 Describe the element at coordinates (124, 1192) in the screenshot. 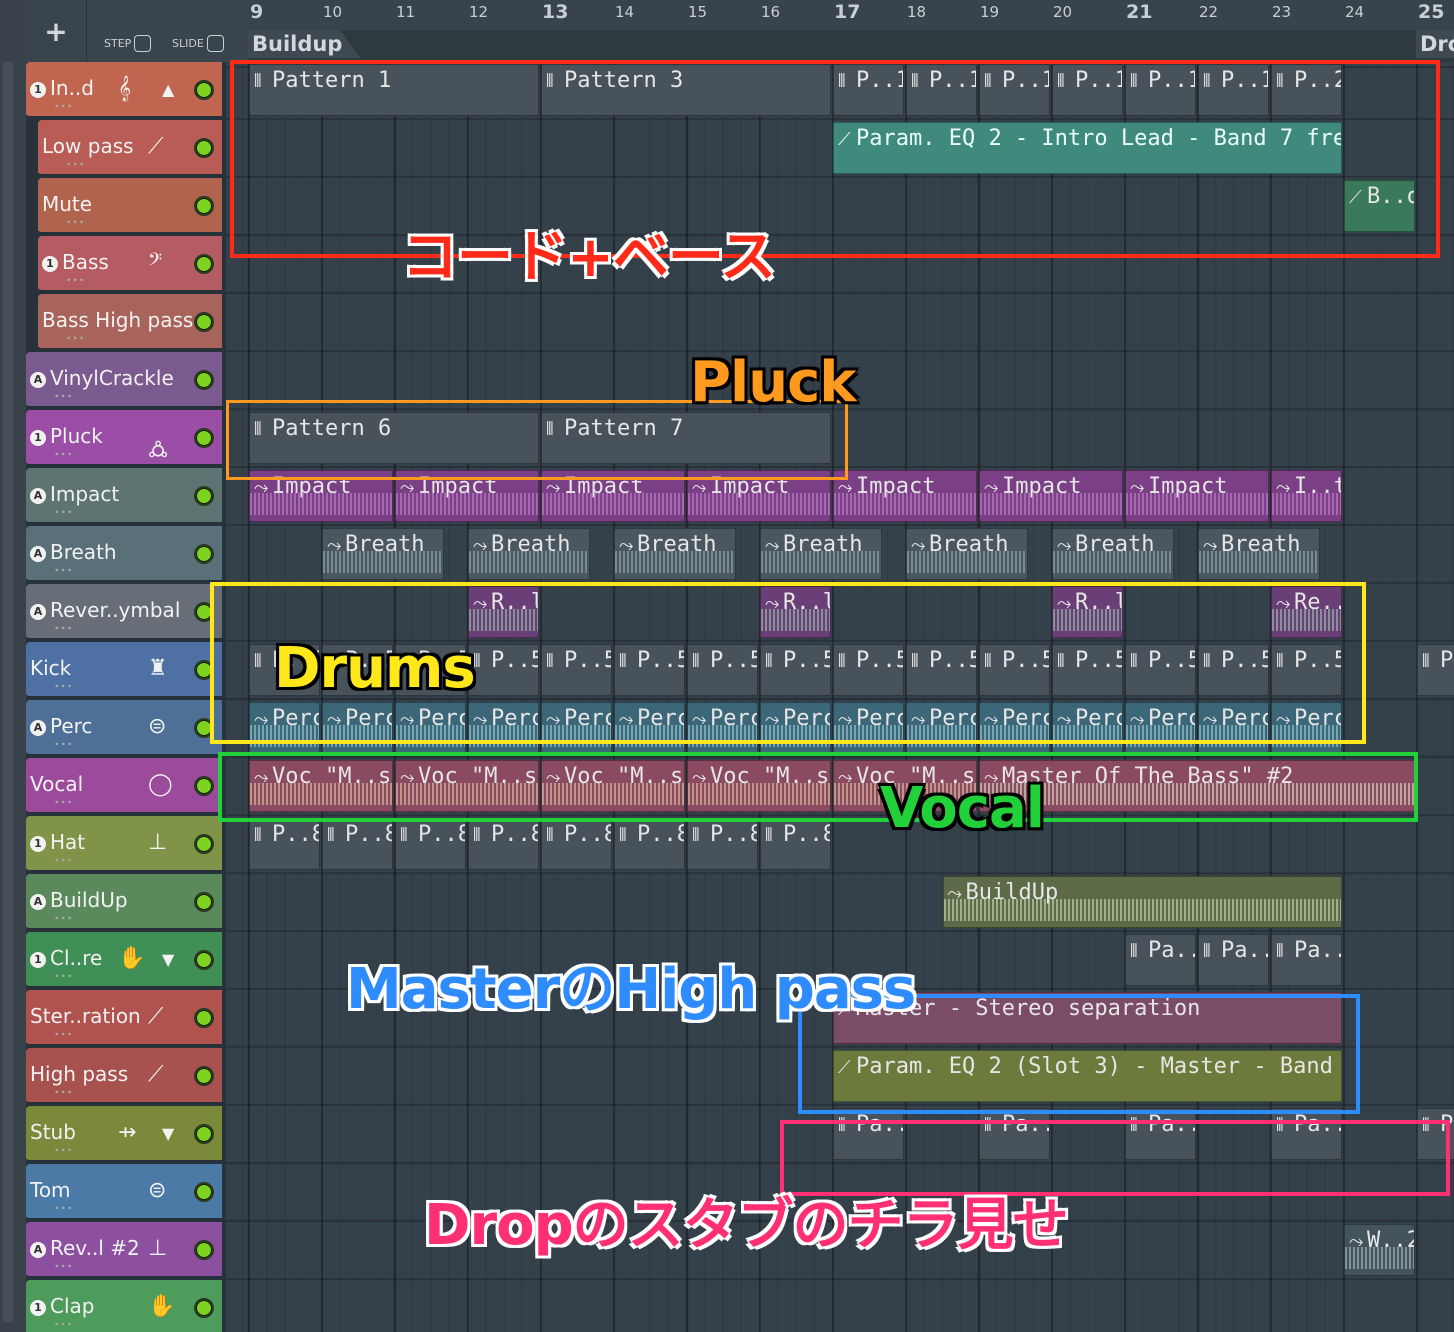

I see `track-header-19: Tom ⊜ ∙∙∙` at that location.